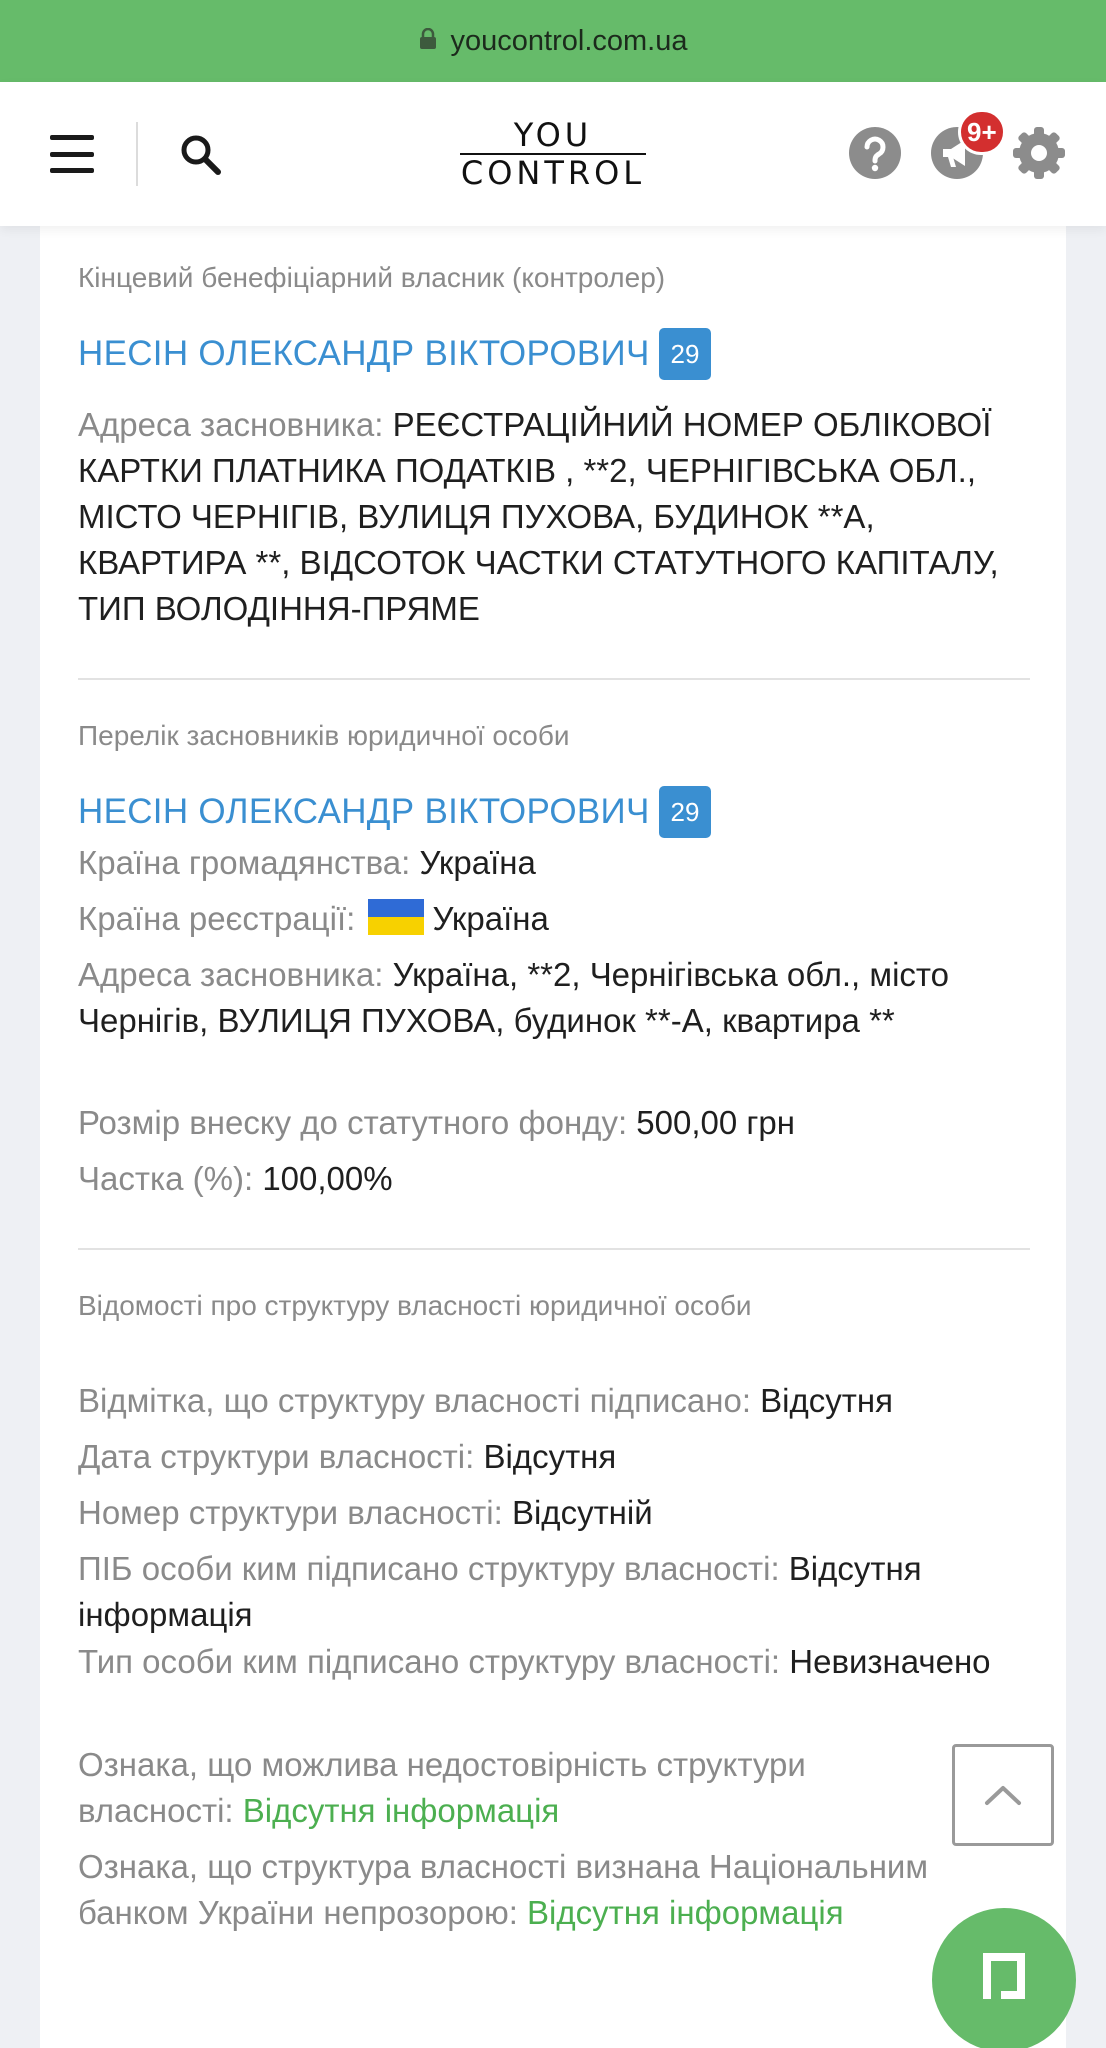  Describe the element at coordinates (553, 135) in the screenshot. I see `logo-top-text: YOU` at that location.